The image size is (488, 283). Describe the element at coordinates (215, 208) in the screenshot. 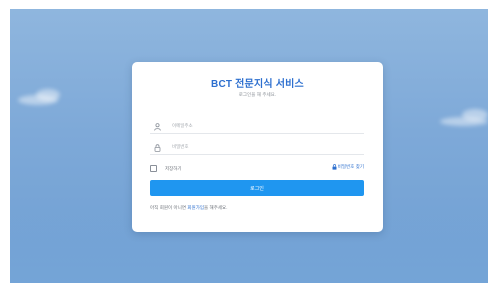

I see `signup-suffix: 을 해주세요.` at that location.